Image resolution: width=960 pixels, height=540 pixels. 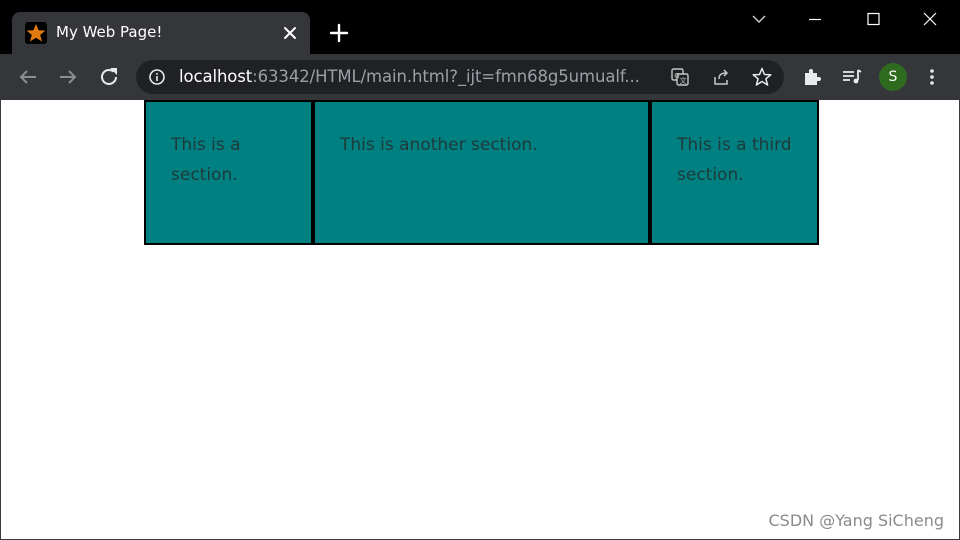 What do you see at coordinates (290, 33) in the screenshot?
I see `close-tab-icon` at bounding box center [290, 33].